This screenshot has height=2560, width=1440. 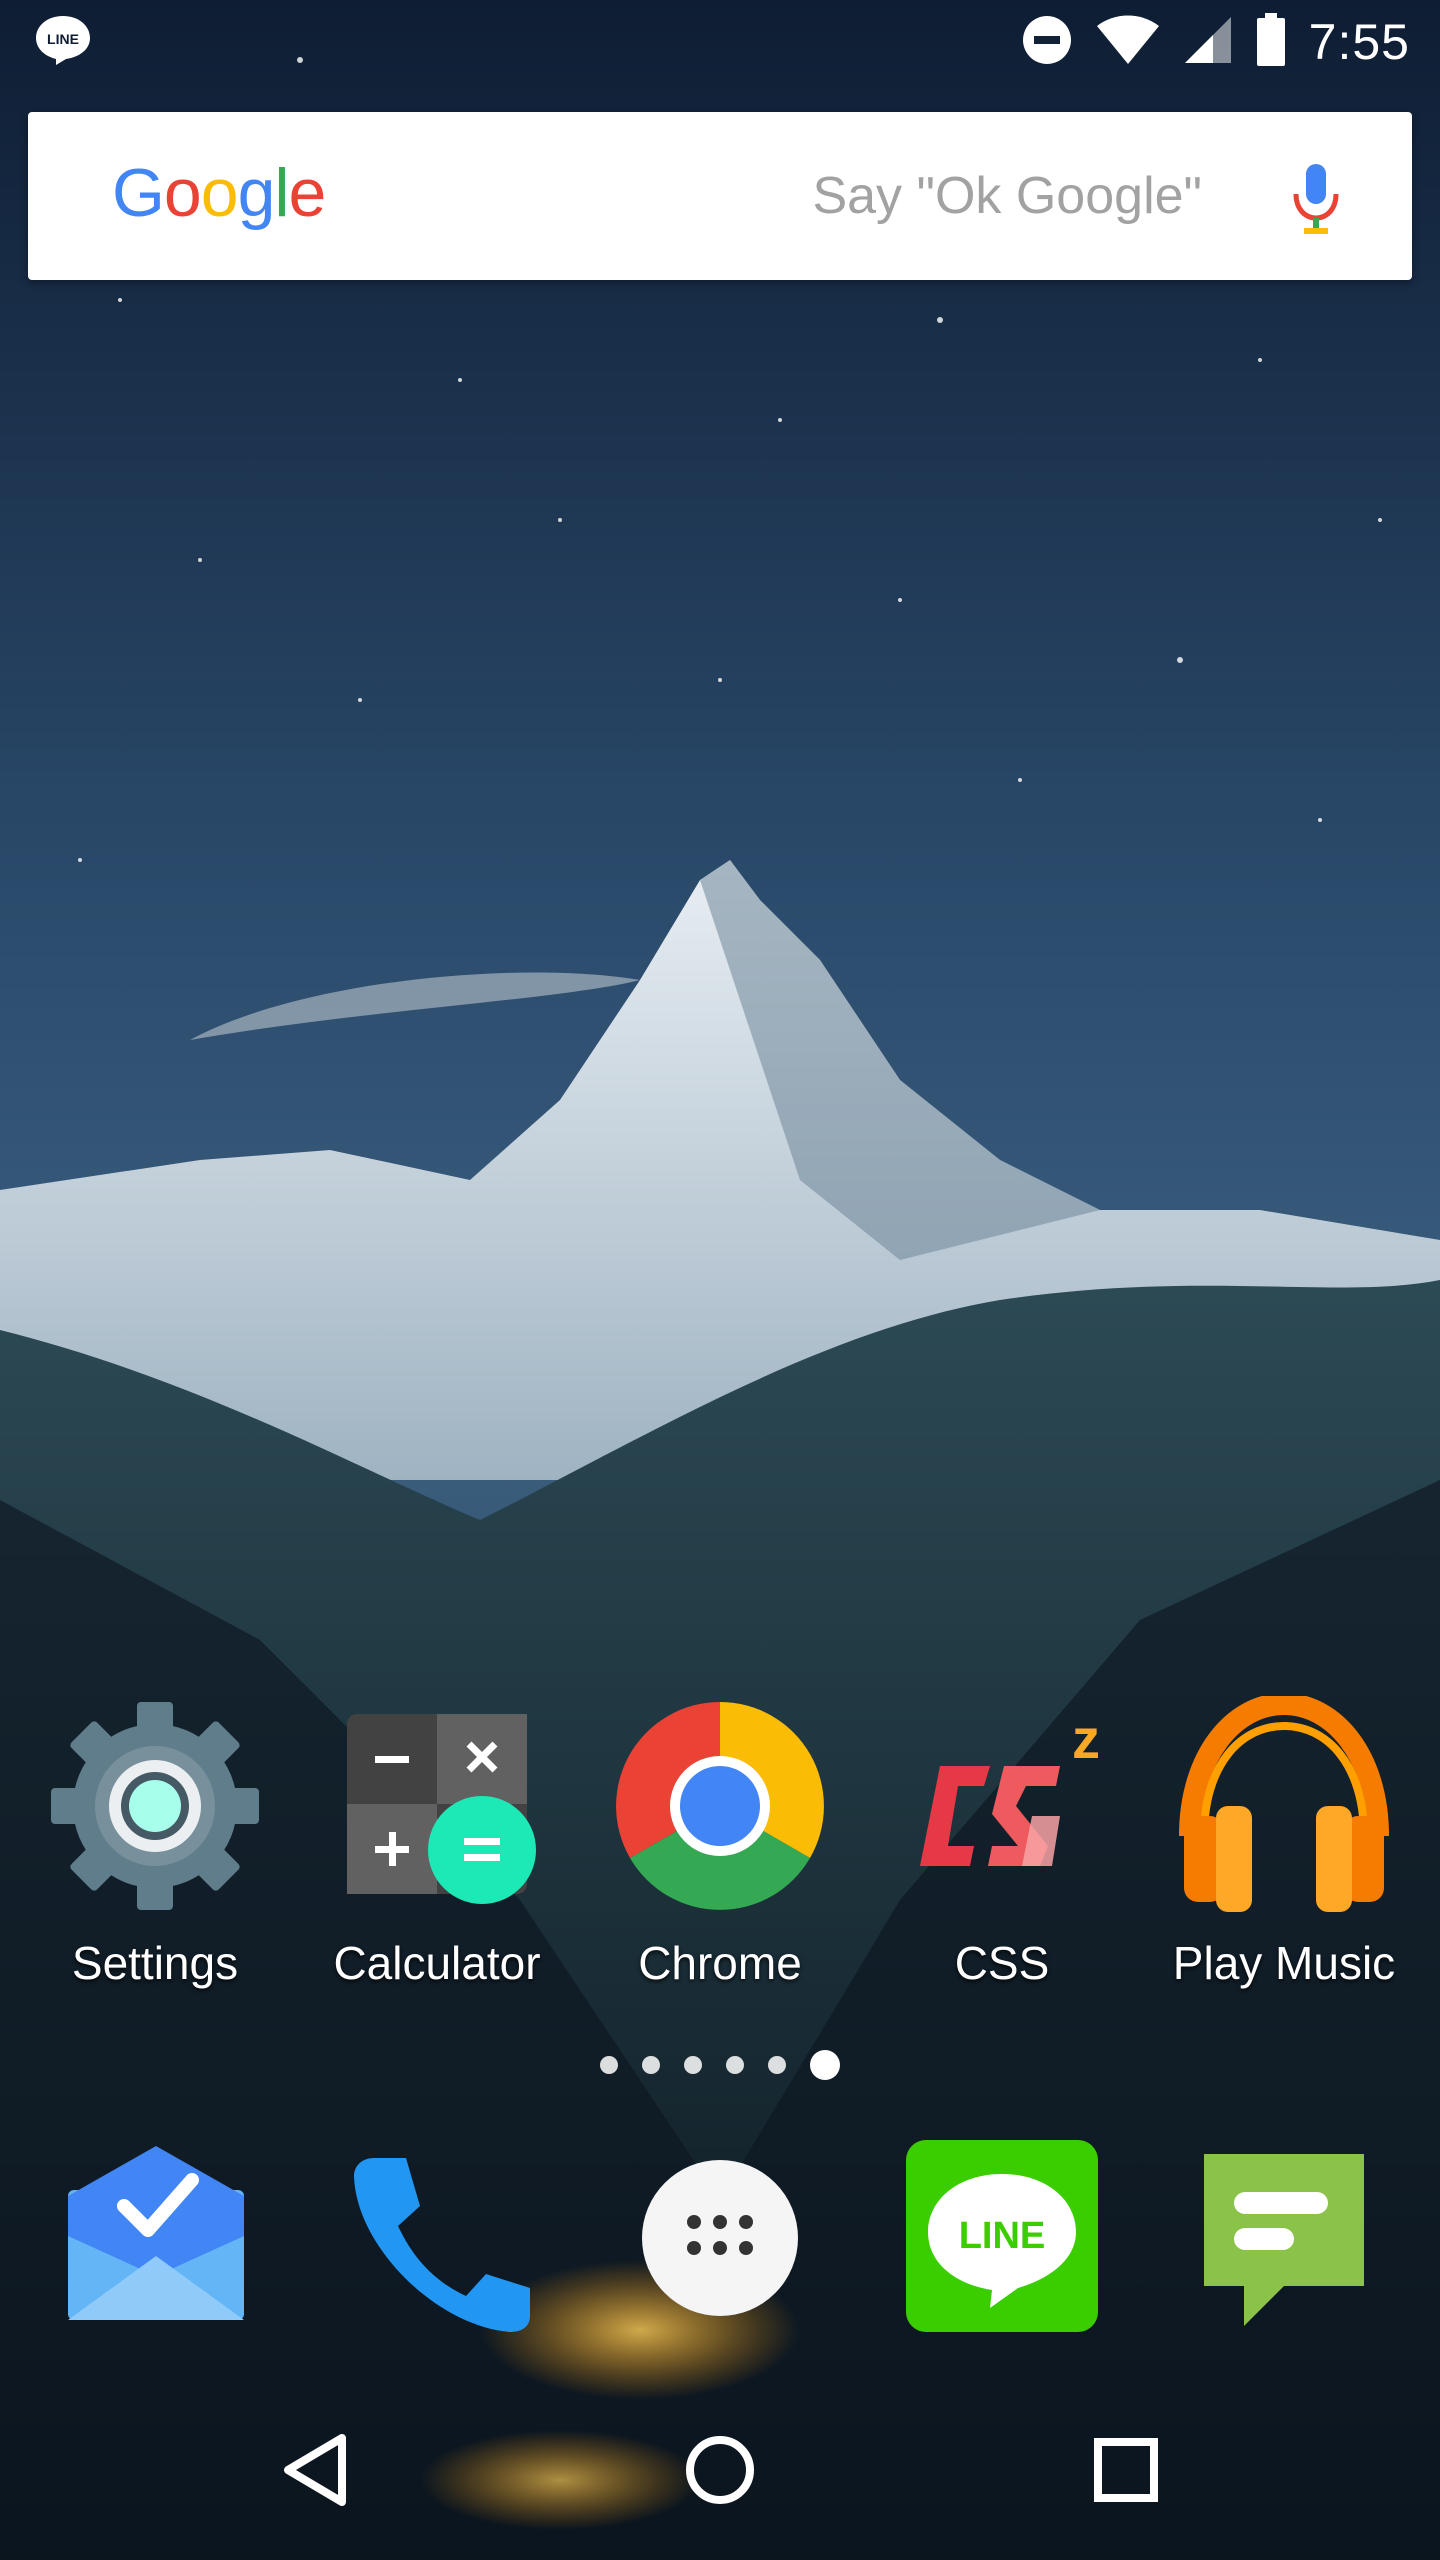 What do you see at coordinates (1284, 1804) in the screenshot?
I see `play-music-icon` at bounding box center [1284, 1804].